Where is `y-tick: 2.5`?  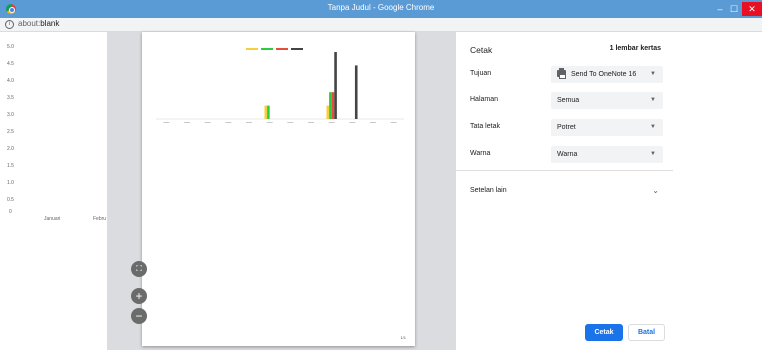
y-tick: 2.5 is located at coordinates (10, 132).